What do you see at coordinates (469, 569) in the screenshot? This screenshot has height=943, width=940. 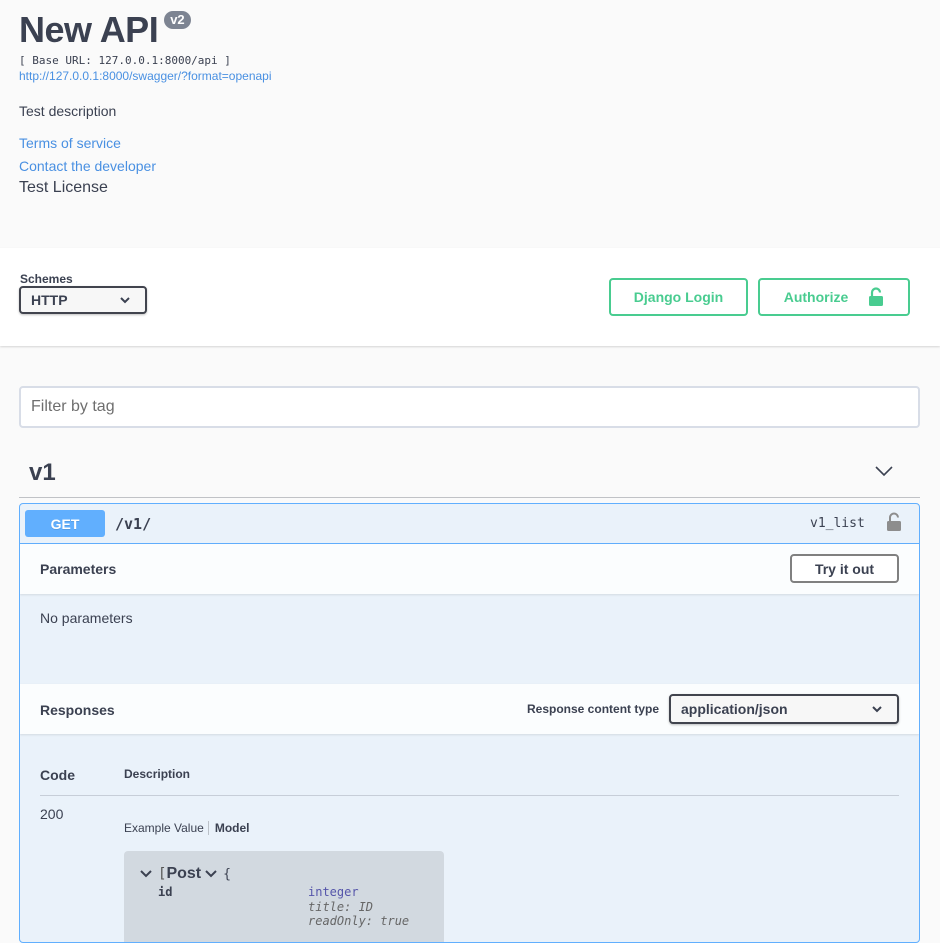 I see `parameters-header: Parameters Try it out` at bounding box center [469, 569].